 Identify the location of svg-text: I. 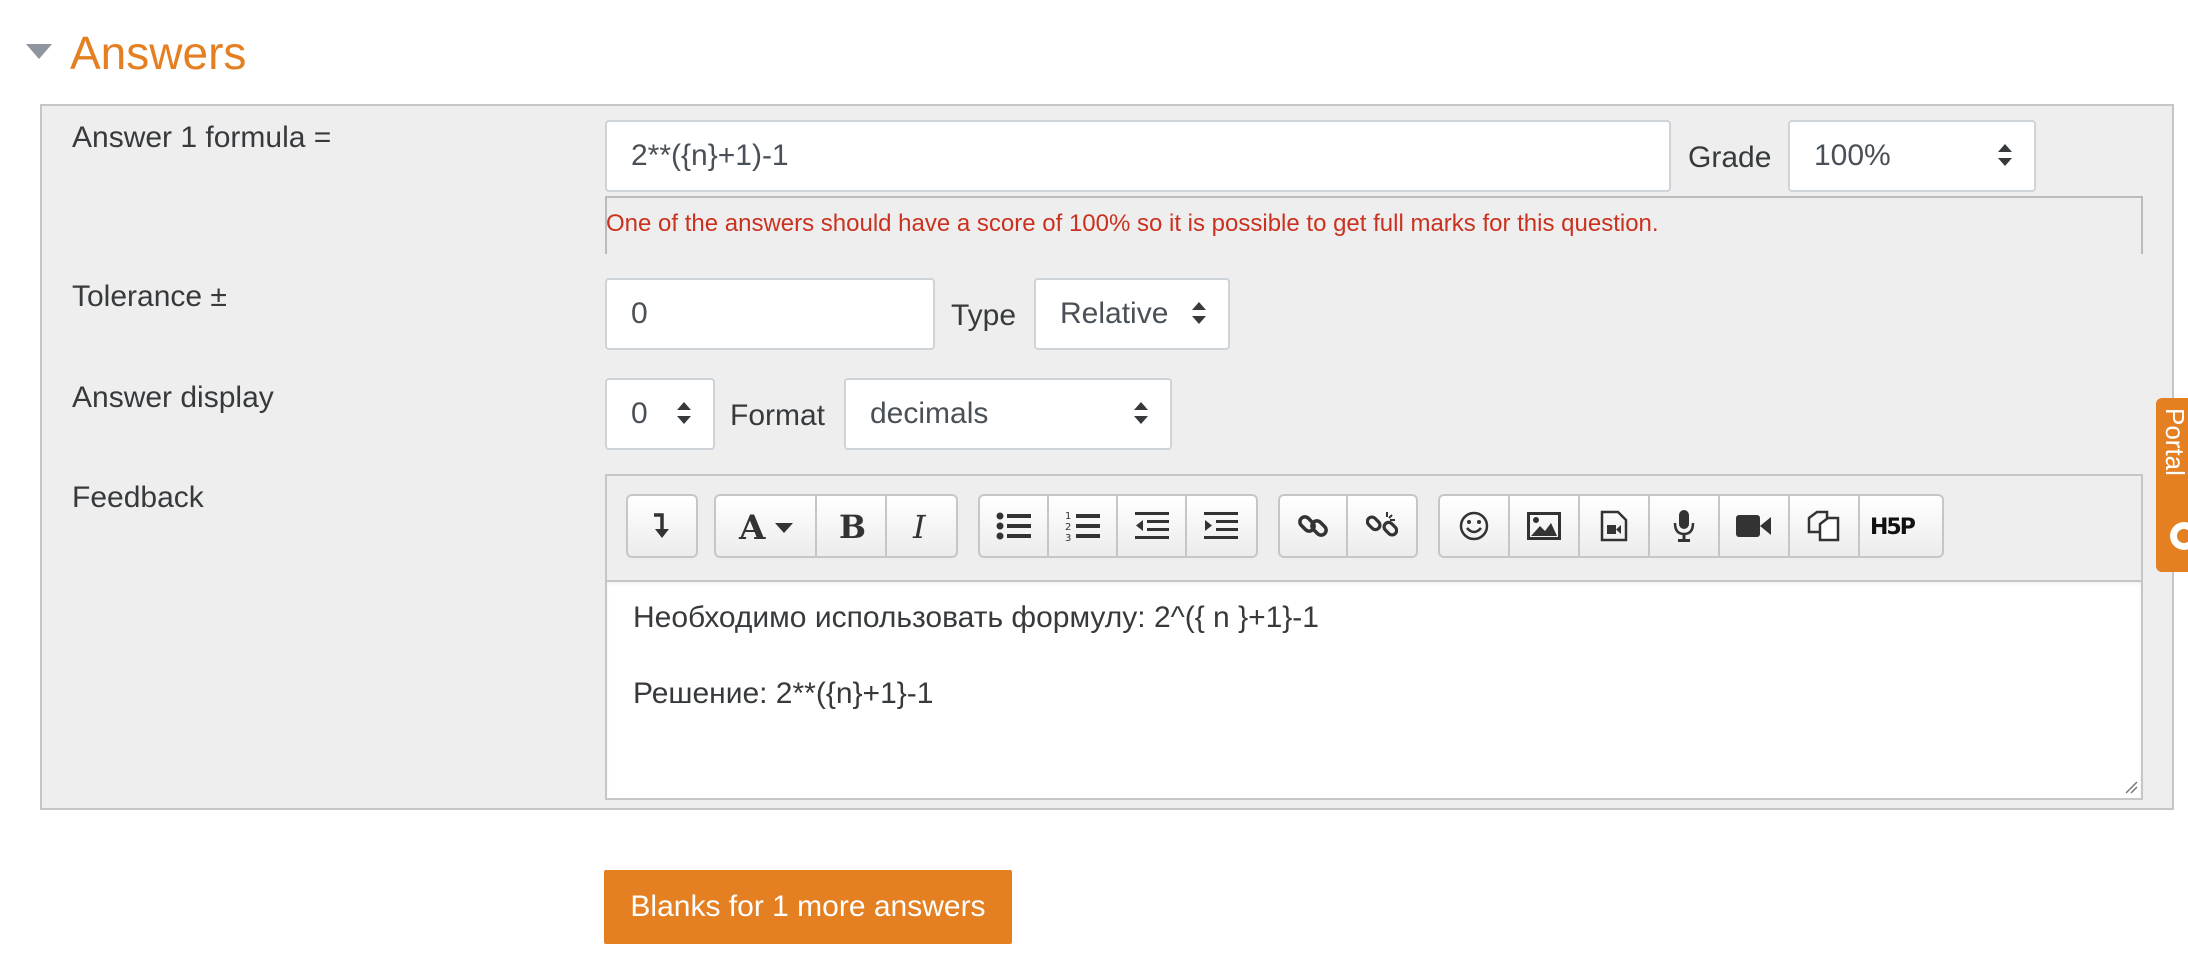
(919, 526).